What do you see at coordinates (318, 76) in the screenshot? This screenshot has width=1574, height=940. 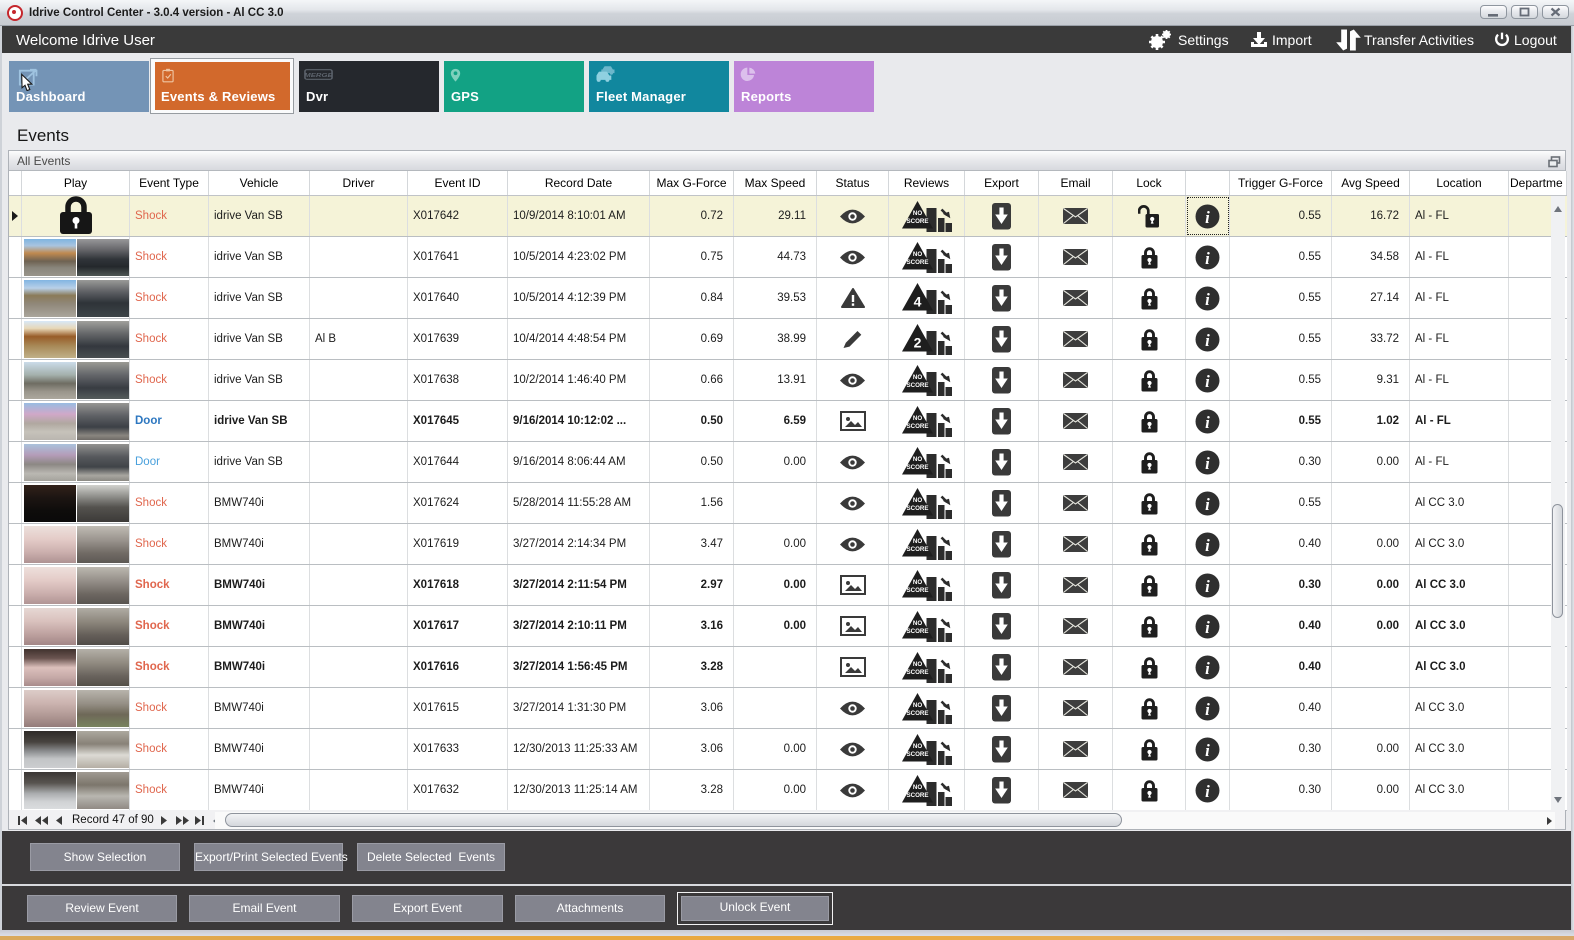 I see `svg-text: MERGE` at bounding box center [318, 76].